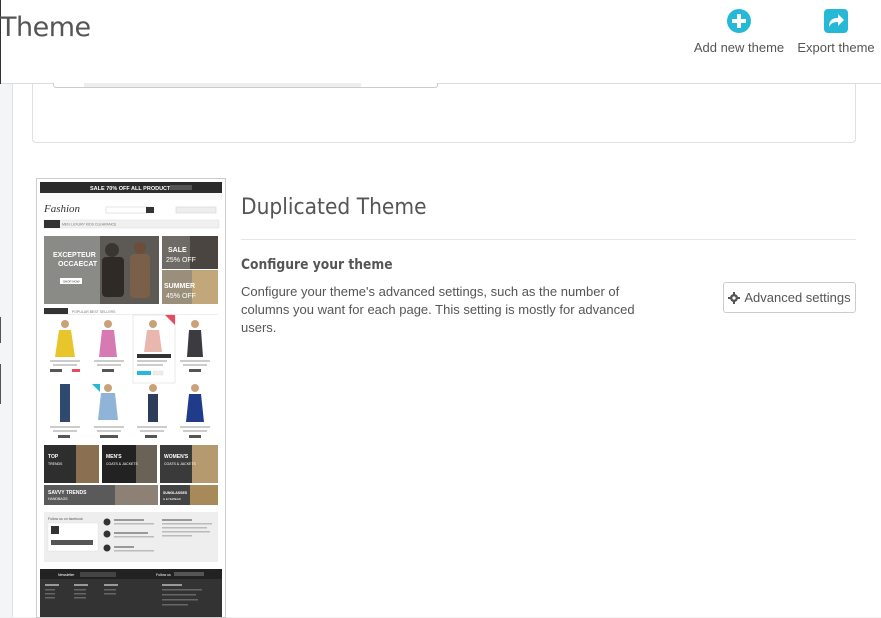 The image size is (881, 618). I want to click on svg-text: OCCAECAT, so click(78, 264).